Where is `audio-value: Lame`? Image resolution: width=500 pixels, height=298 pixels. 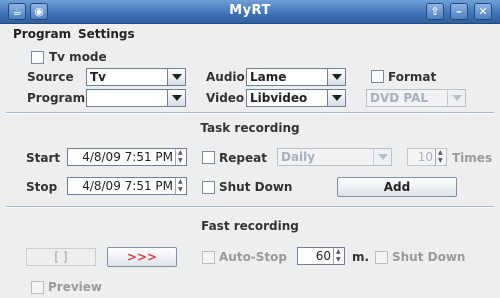
audio-value: Lame is located at coordinates (268, 77).